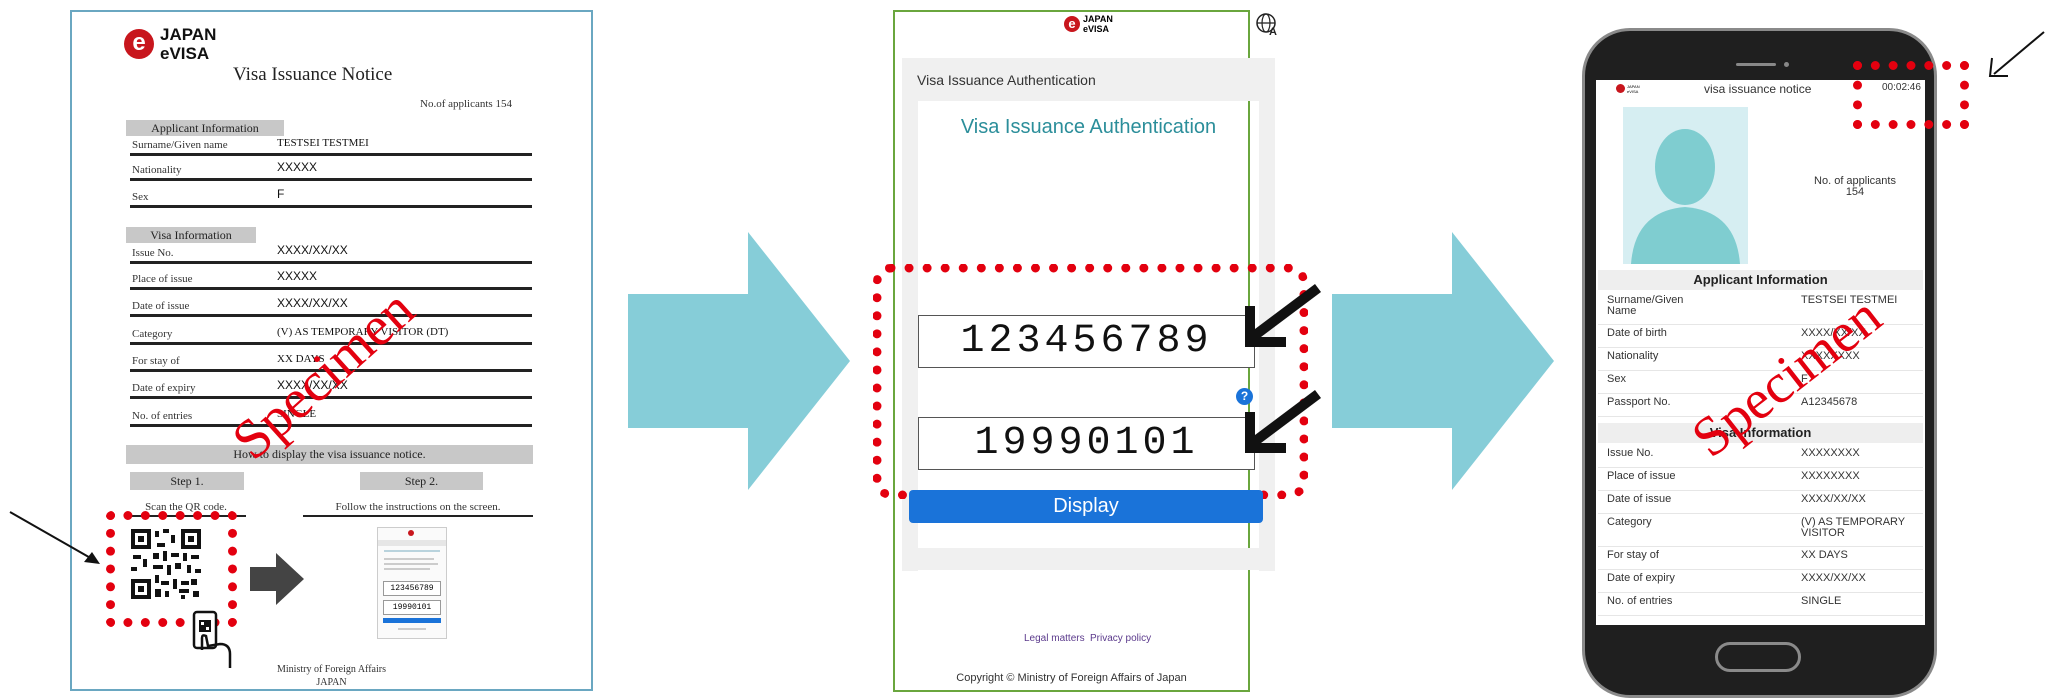 Image resolution: width=2049 pixels, height=698 pixels. Describe the element at coordinates (331, 166) in the screenshot. I see `paper-info-row: Nationality XXXXX` at that location.